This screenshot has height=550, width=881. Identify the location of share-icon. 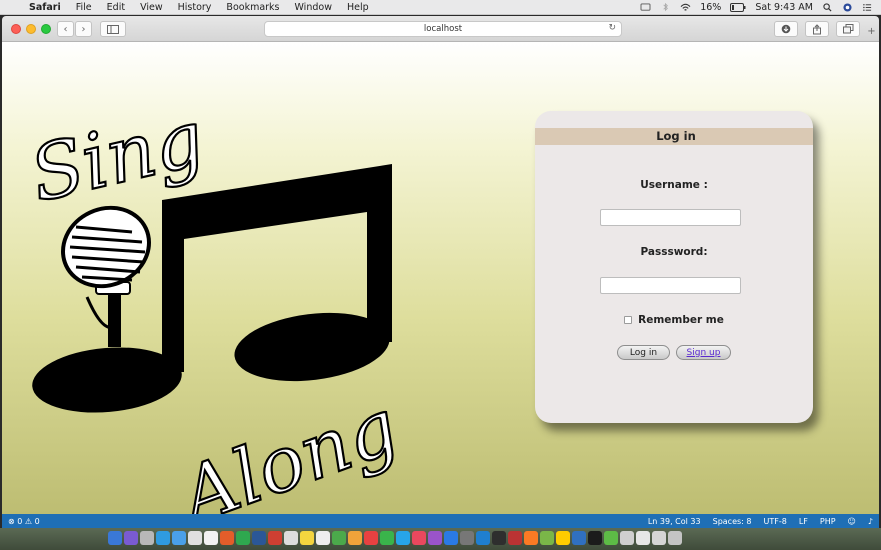
(817, 28).